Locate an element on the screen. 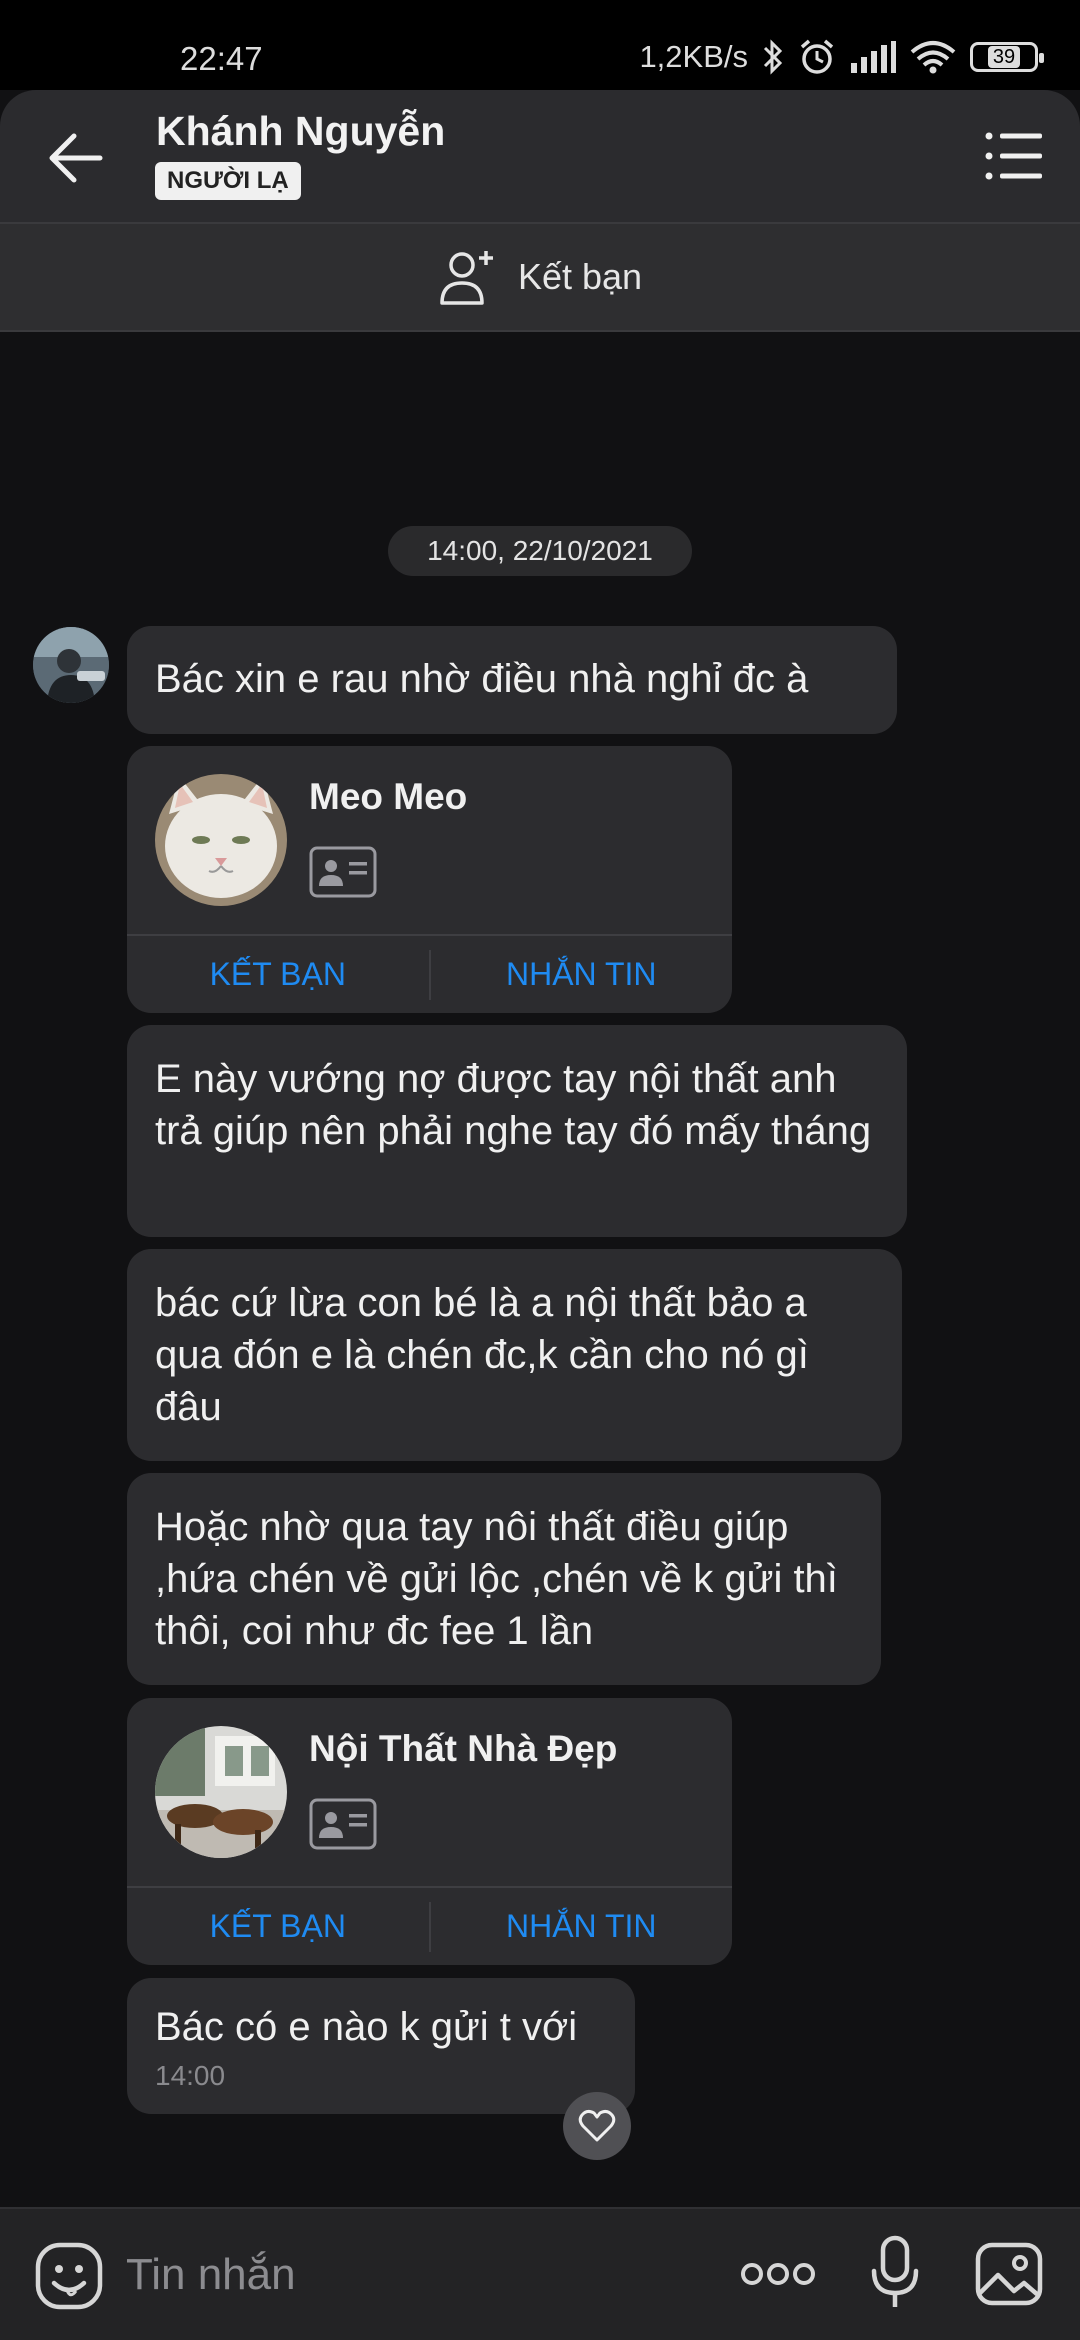 Image resolution: width=1080 pixels, height=2340 pixels. date-timestamp: 14:00, 22/10/2021 is located at coordinates (540, 551).